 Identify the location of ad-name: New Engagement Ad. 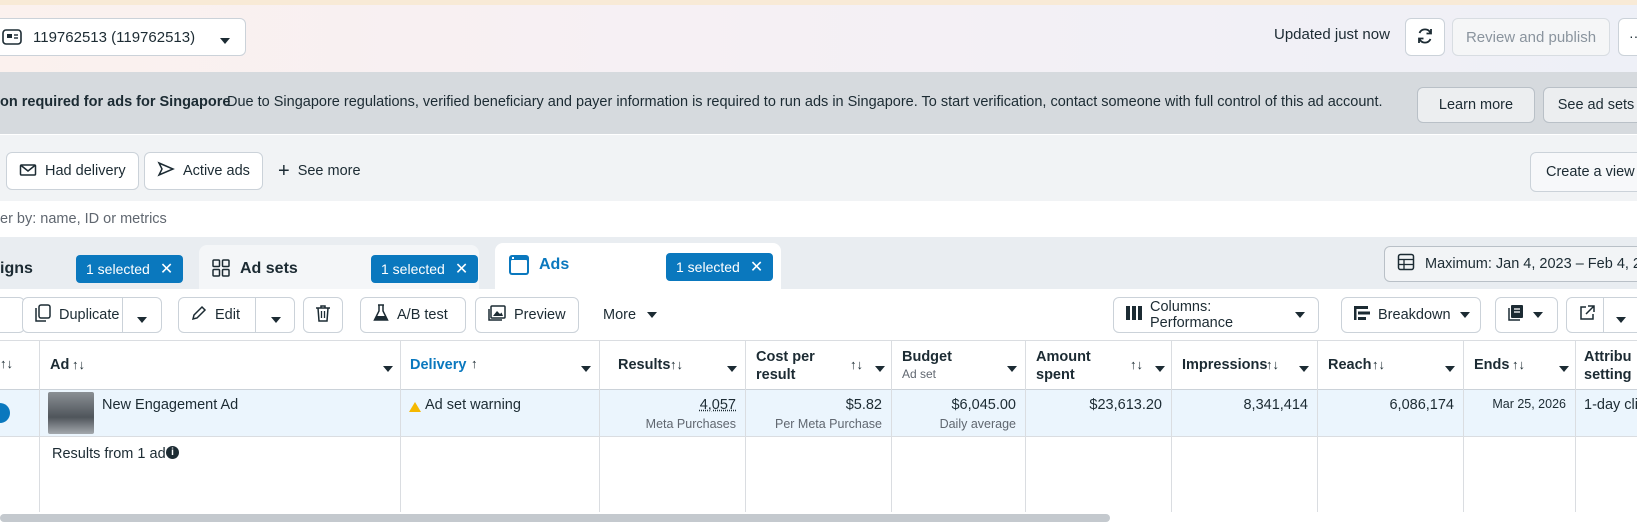
(170, 405).